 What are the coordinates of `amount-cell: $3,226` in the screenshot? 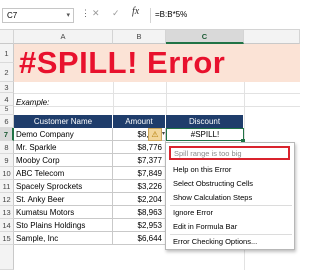 It's located at (139, 186).